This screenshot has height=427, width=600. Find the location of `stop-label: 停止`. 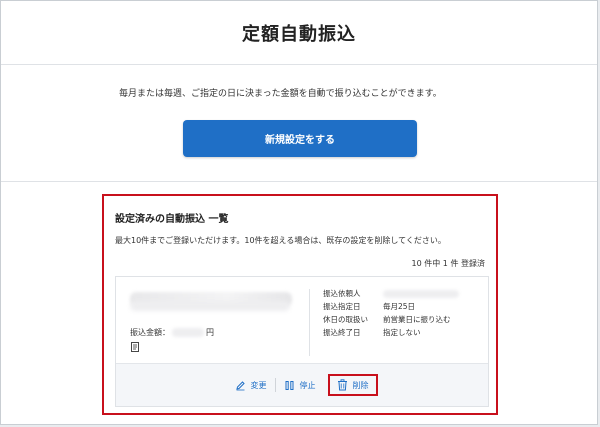

stop-label: 停止 is located at coordinates (307, 385).